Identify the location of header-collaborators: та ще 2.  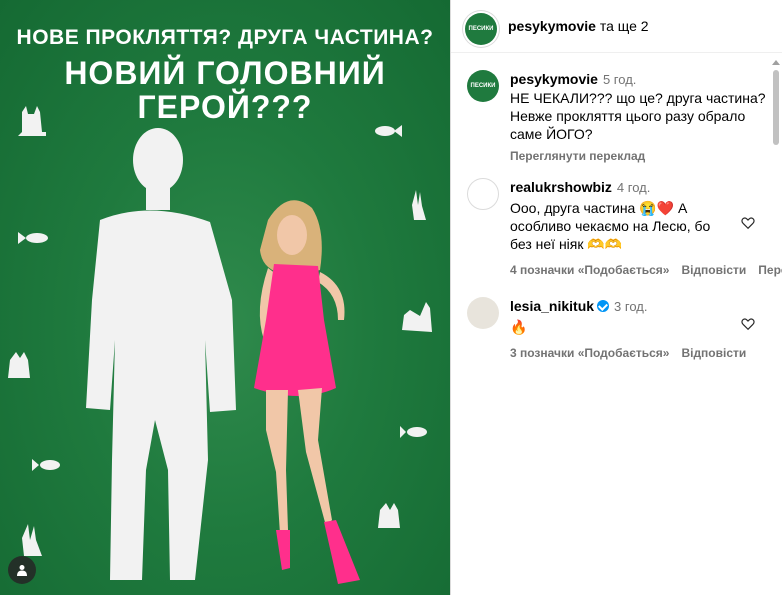
(624, 26).